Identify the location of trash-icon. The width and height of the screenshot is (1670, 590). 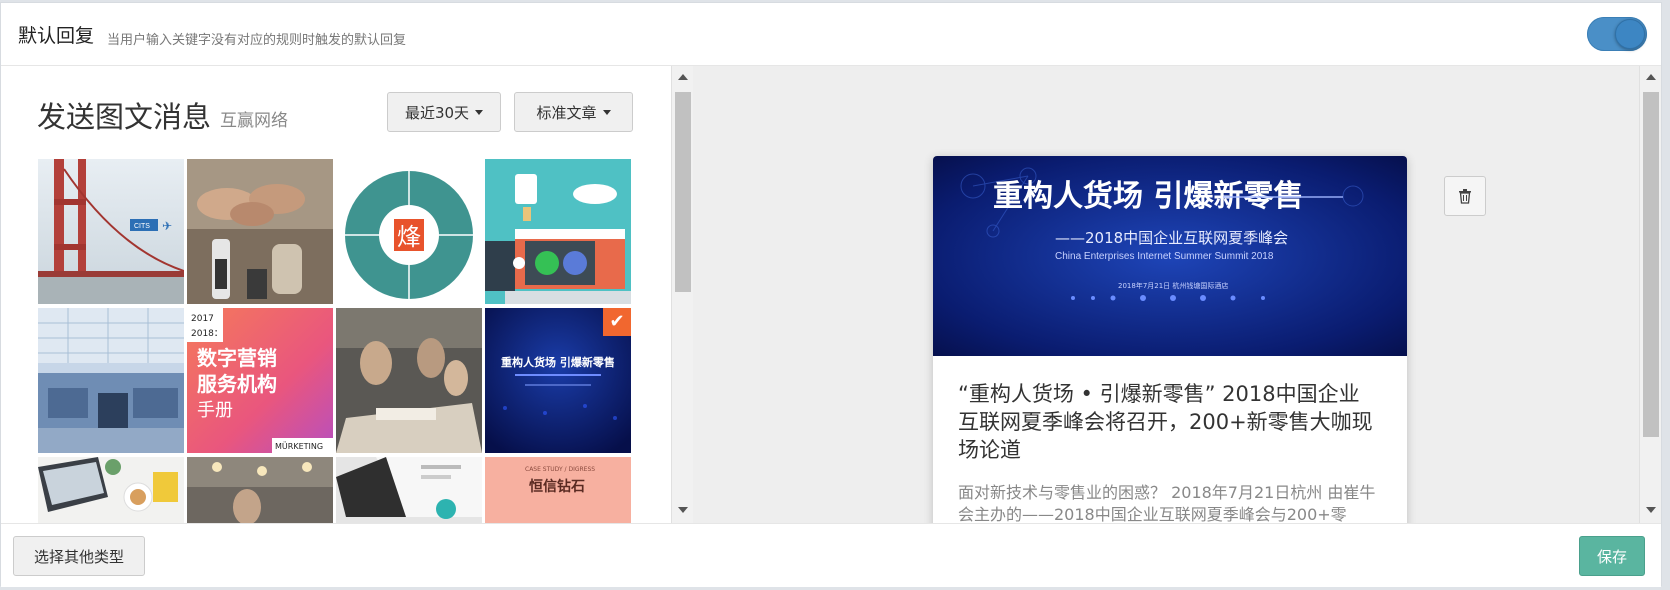
(1465, 196).